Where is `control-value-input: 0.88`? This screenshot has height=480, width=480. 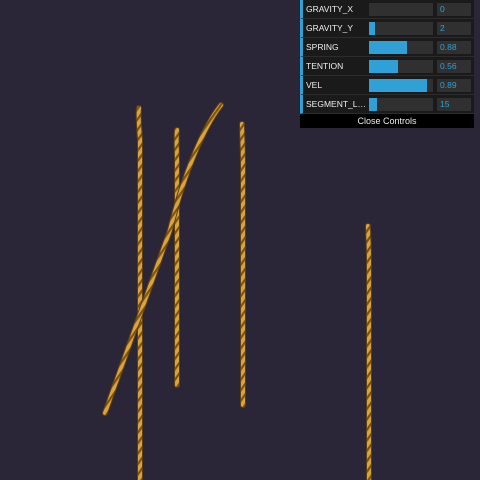
control-value-input: 0.88 is located at coordinates (454, 47).